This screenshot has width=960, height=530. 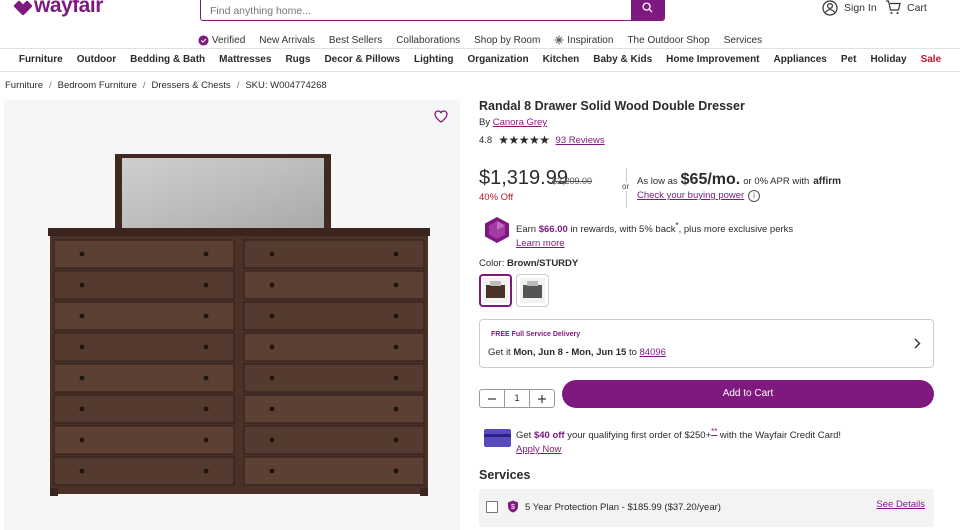 What do you see at coordinates (517, 398) in the screenshot?
I see `quantity-input: 1` at bounding box center [517, 398].